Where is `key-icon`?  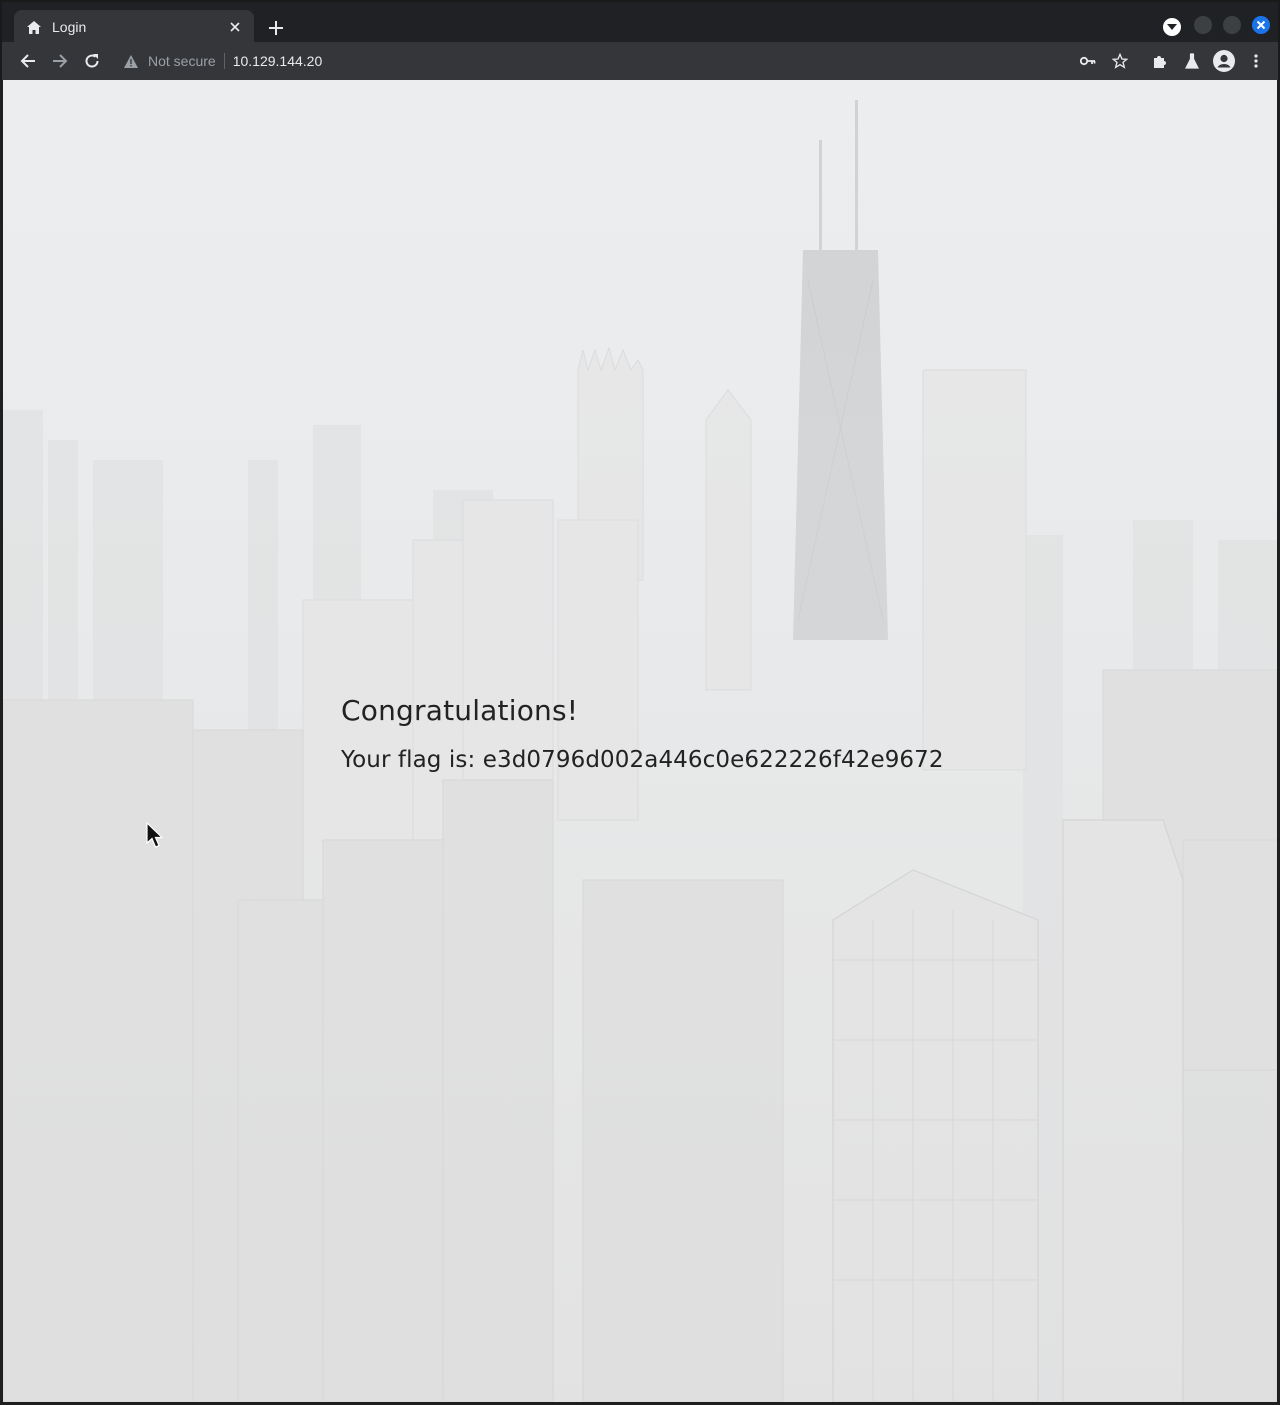 key-icon is located at coordinates (1088, 61).